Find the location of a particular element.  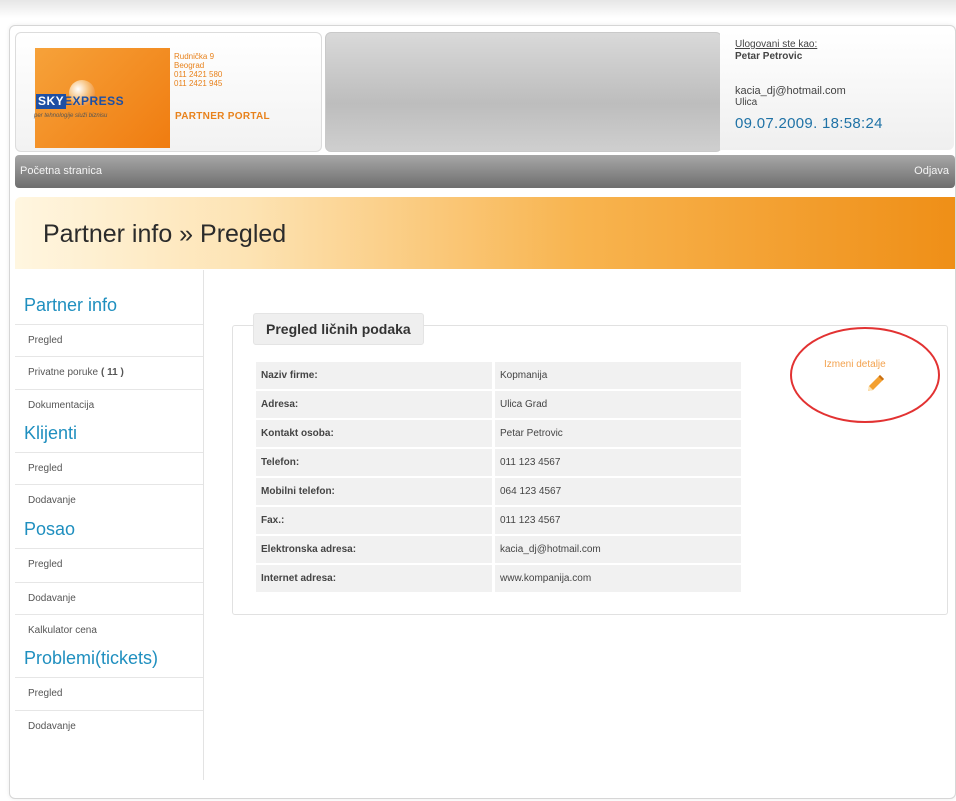

sidebar-item-posao-pregled: Pregled is located at coordinates (109, 564).